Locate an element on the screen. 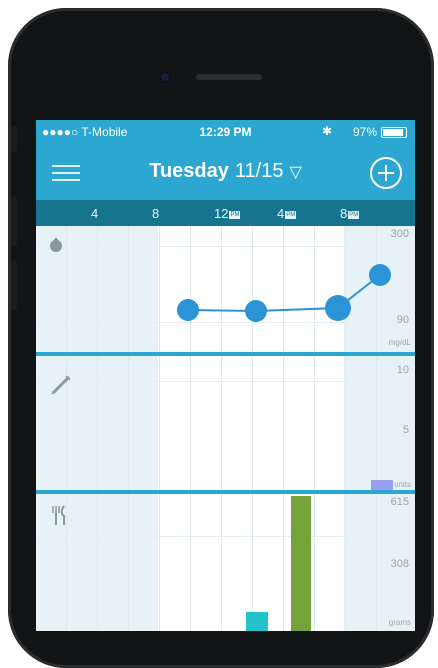  volume-down-button is located at coordinates (14, 285).